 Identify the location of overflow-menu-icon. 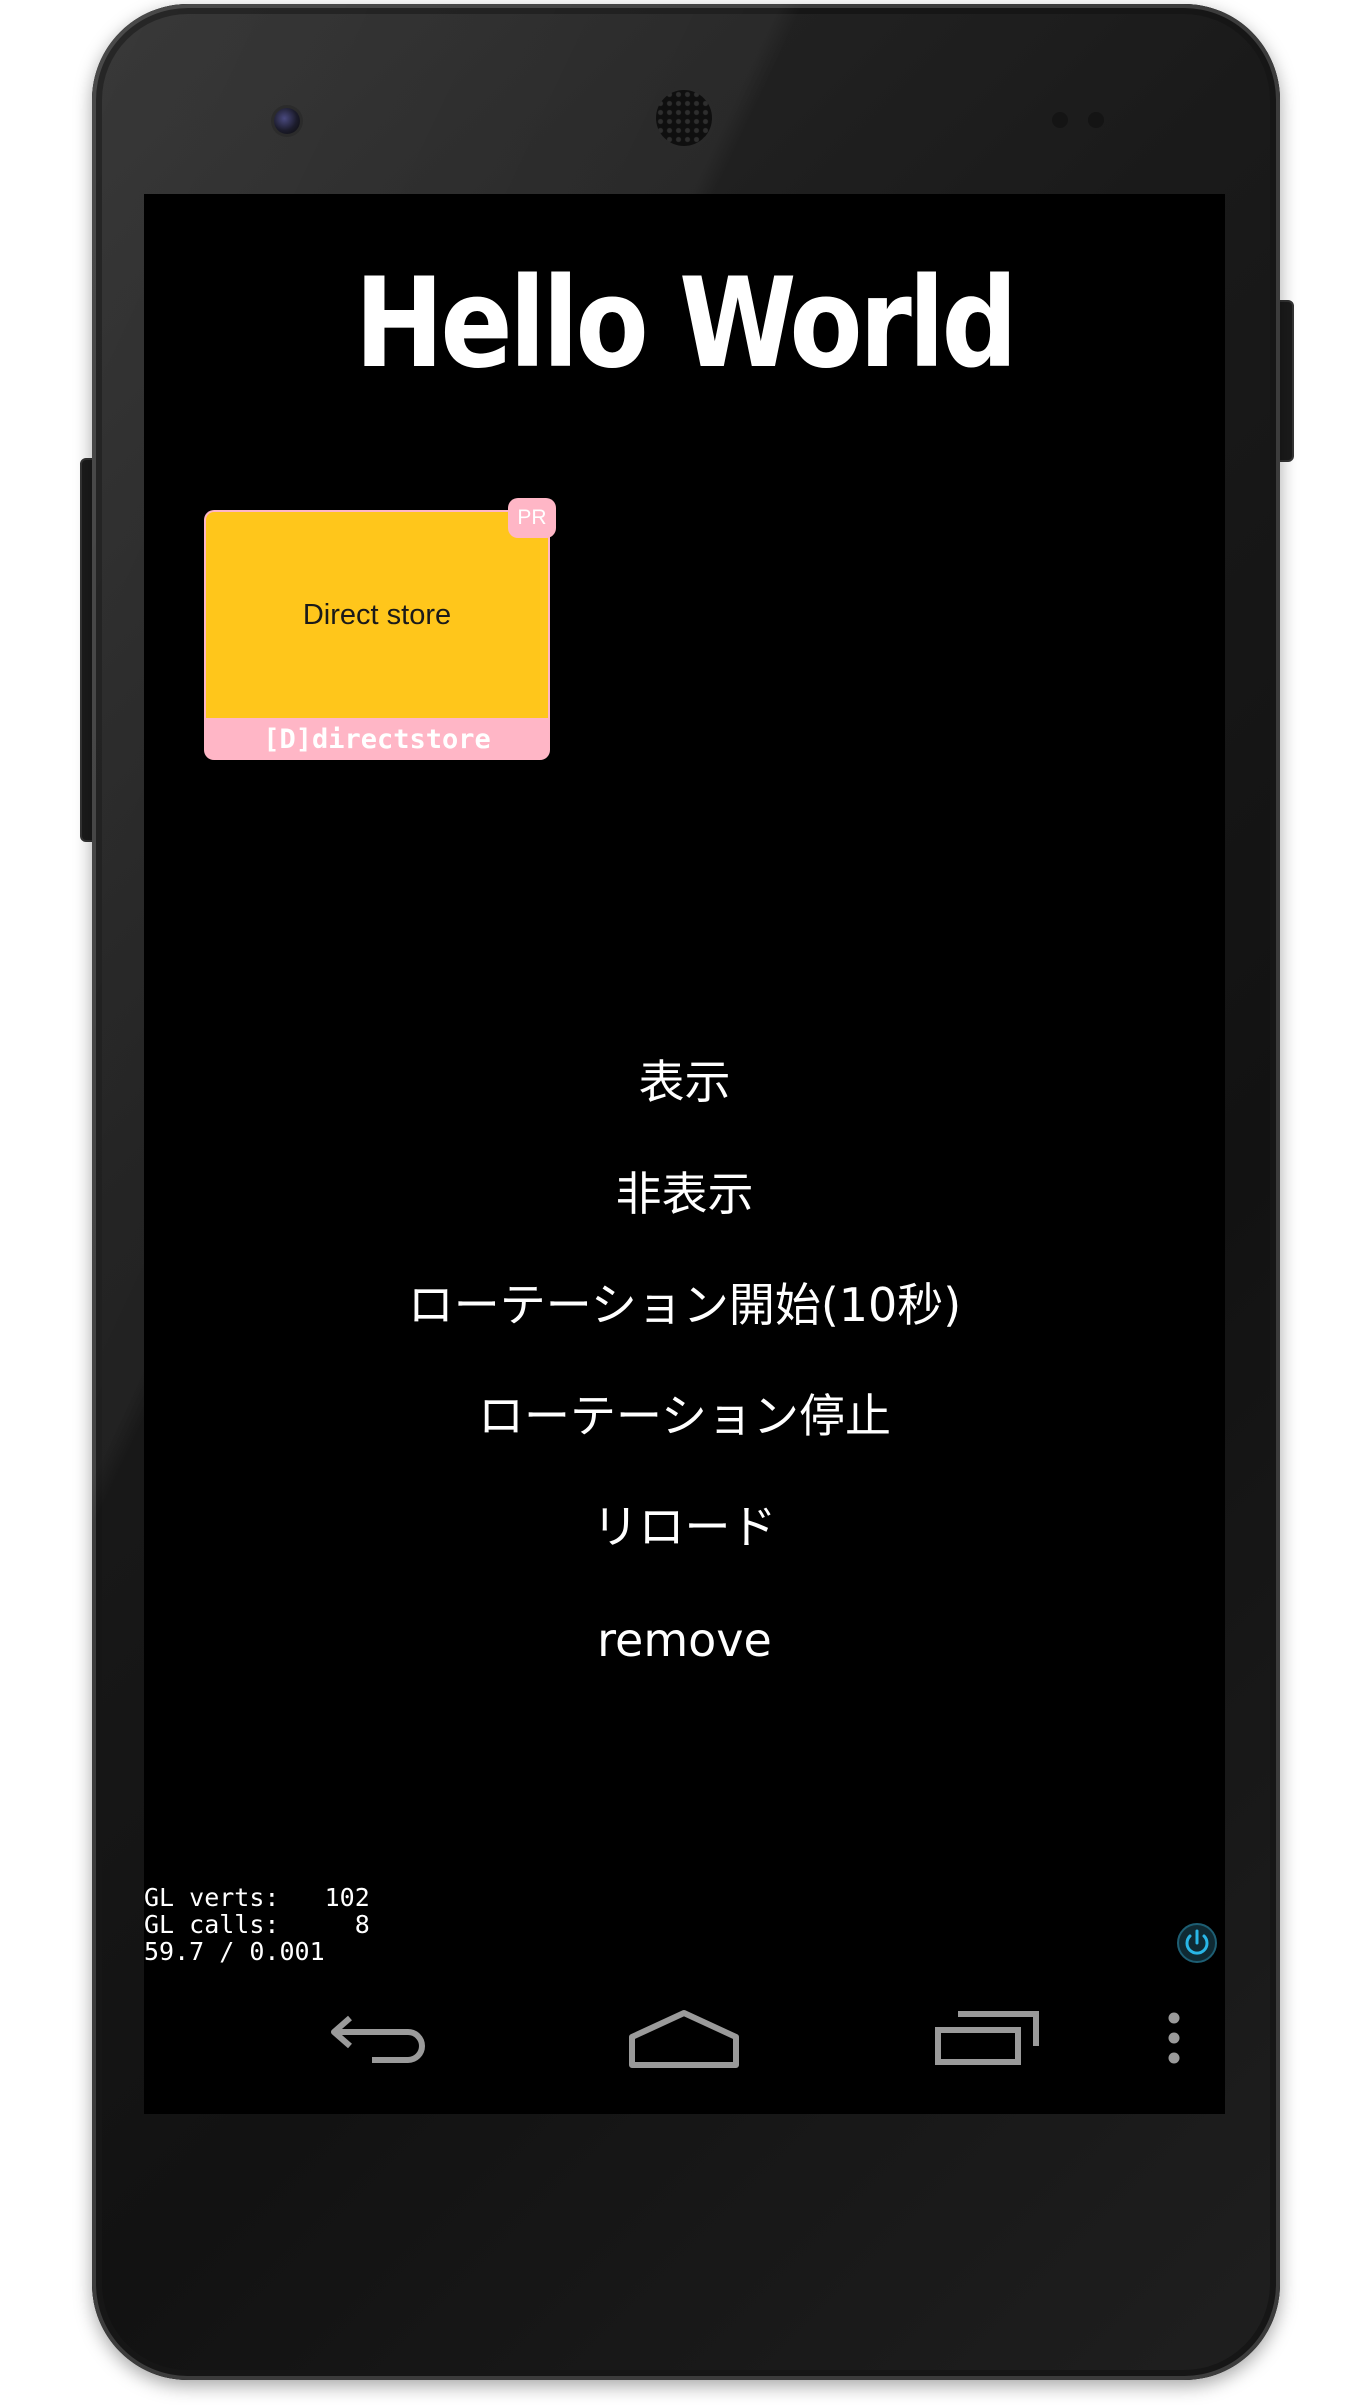
(1174, 2040).